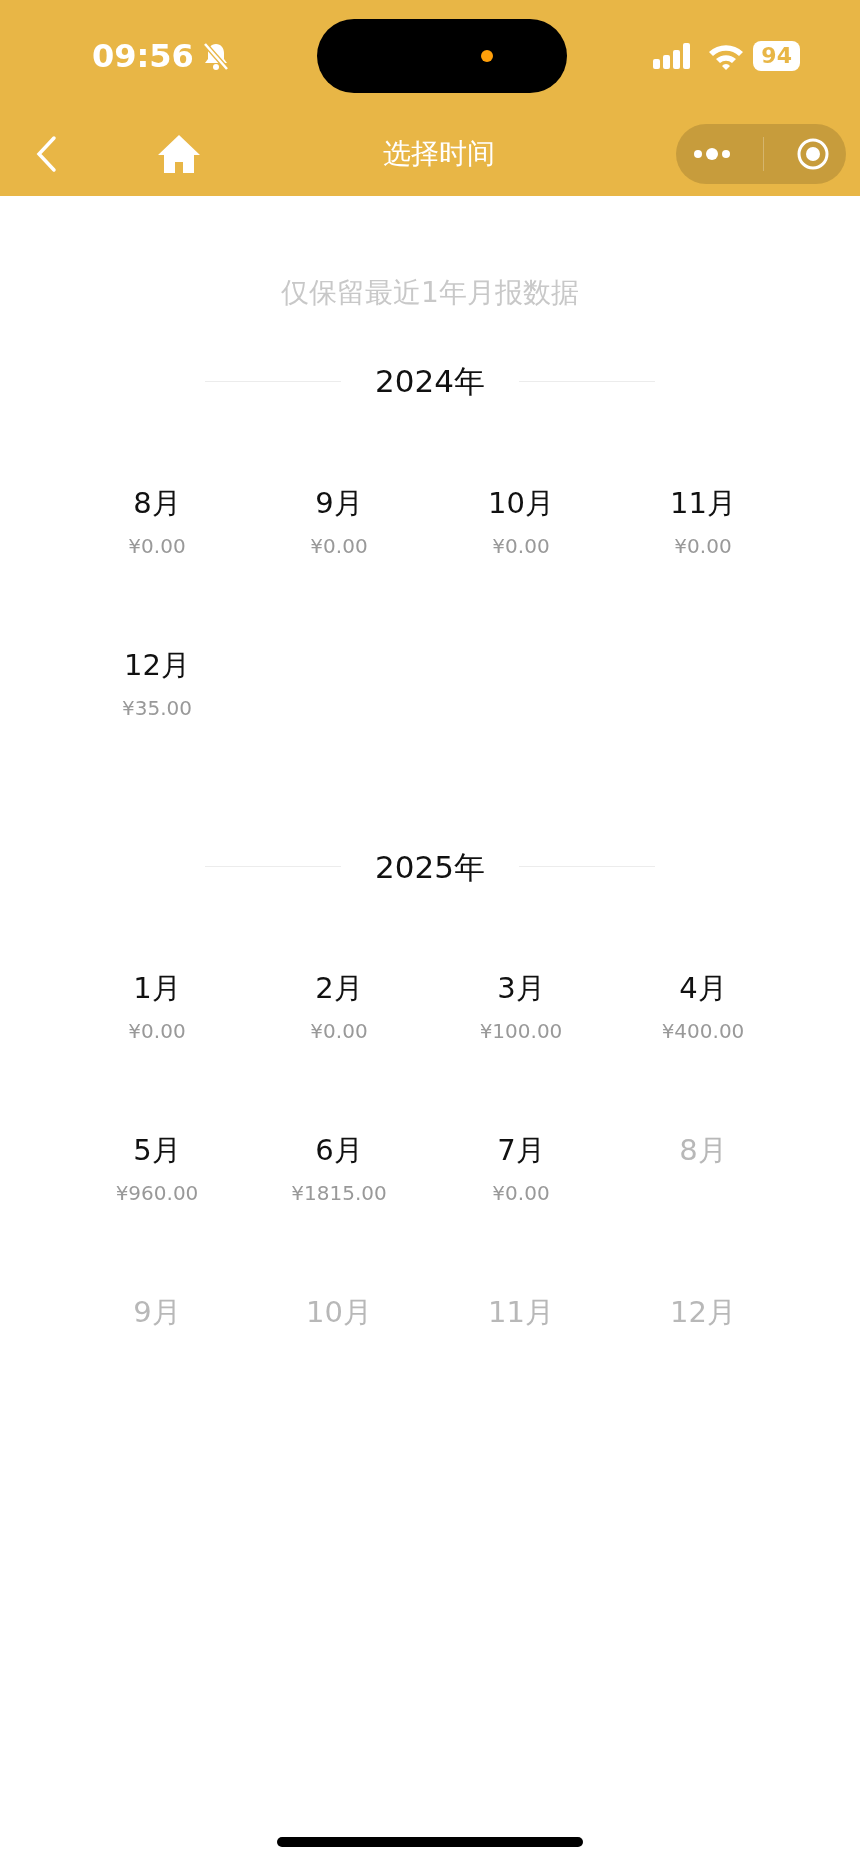 The image size is (860, 1864). Describe the element at coordinates (157, 708) in the screenshot. I see `month-amount: ¥35.00` at that location.